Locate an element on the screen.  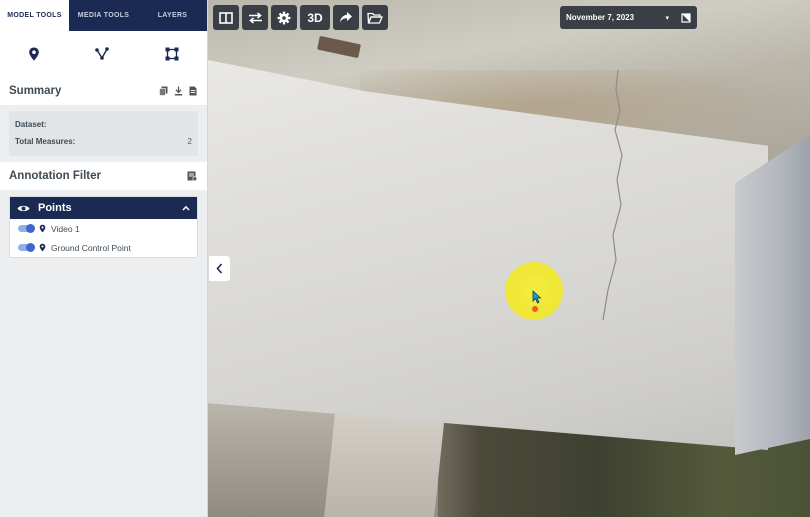
gear-icon is located at coordinates (284, 17).